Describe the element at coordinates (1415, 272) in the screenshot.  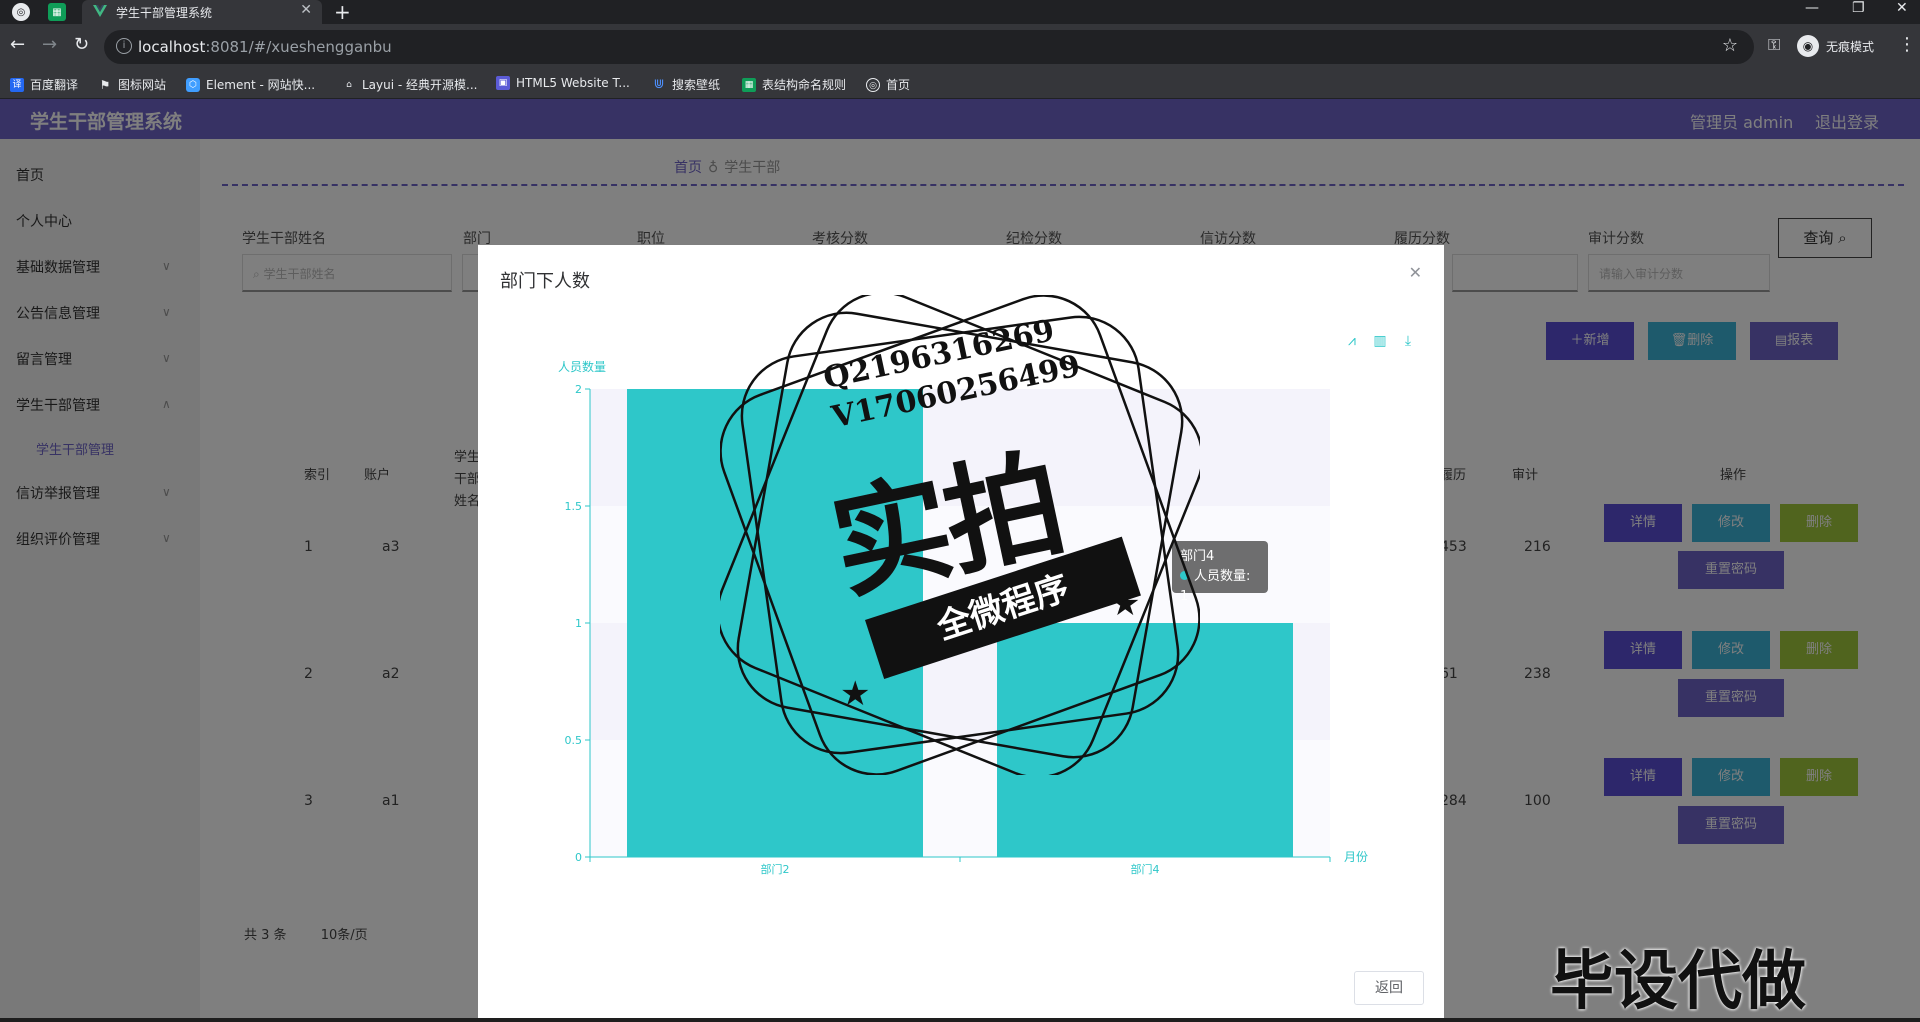
I see `dialog-close-icon: ✕` at that location.